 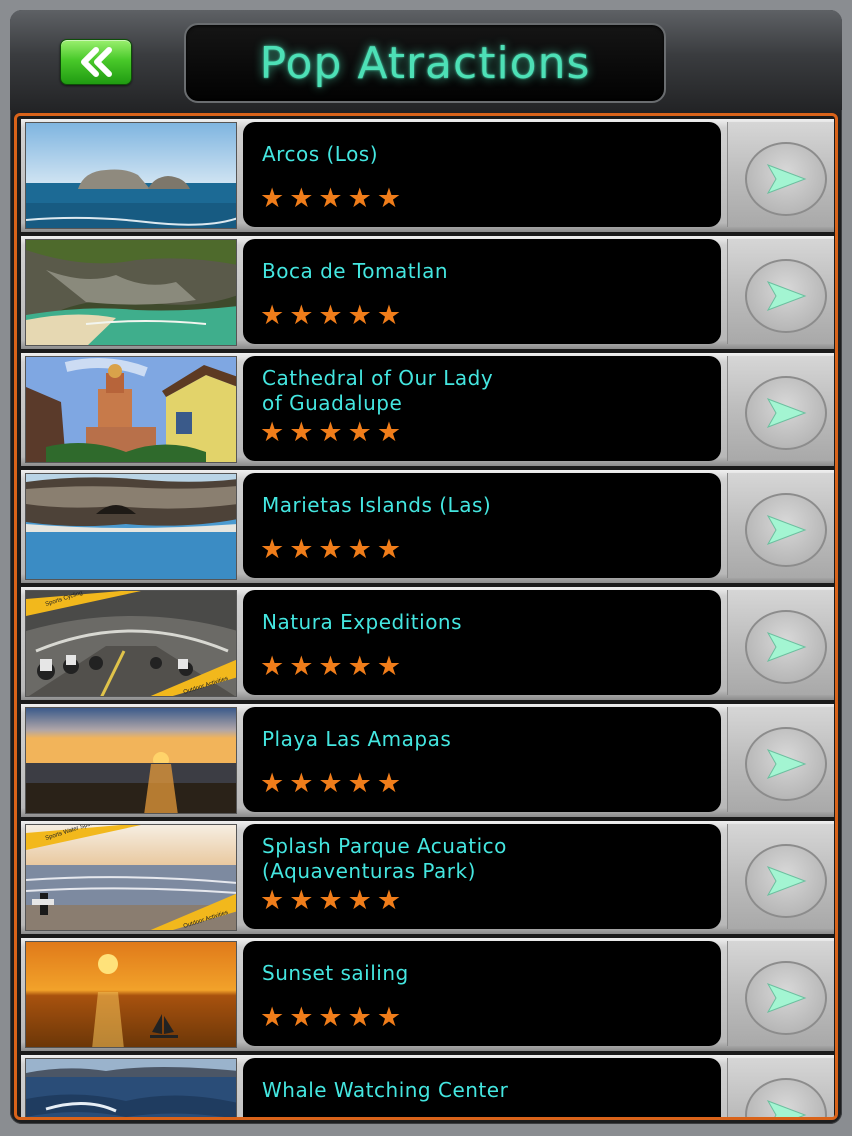 What do you see at coordinates (482, 174) in the screenshot?
I see `attraction-info: Arcos (Los) ★★★★★` at bounding box center [482, 174].